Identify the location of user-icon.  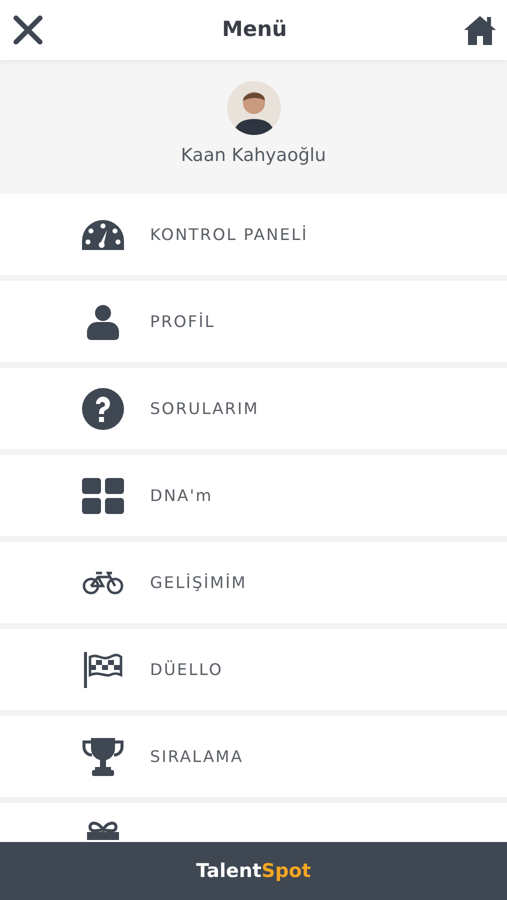
(103, 322).